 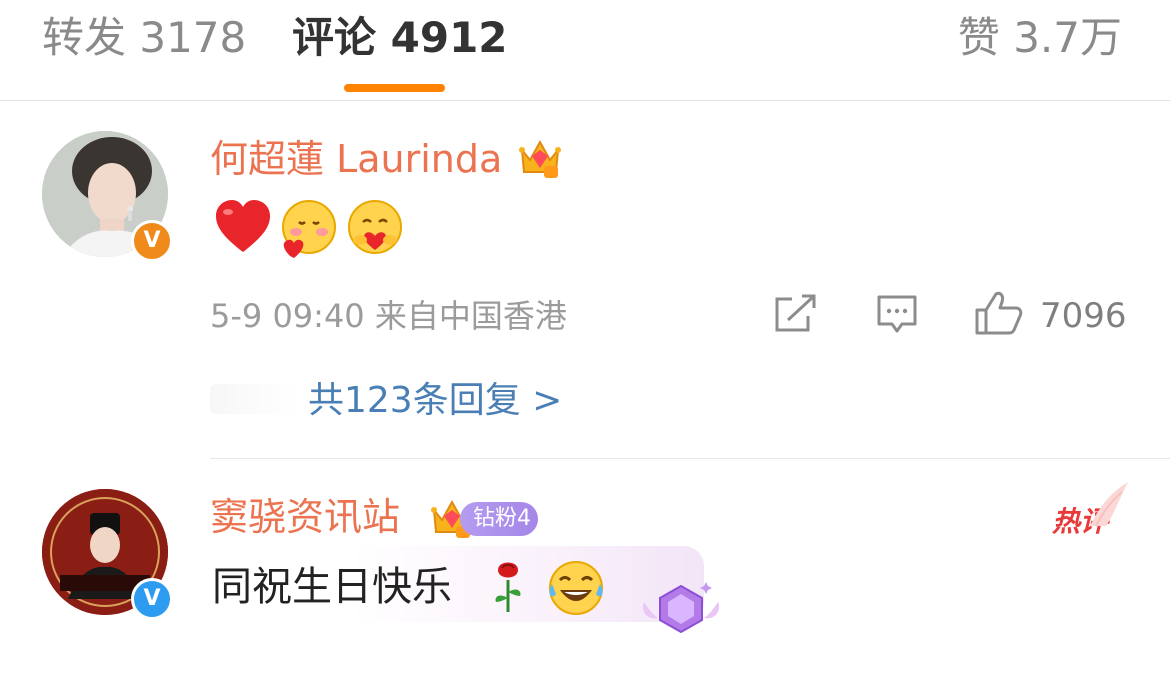 What do you see at coordinates (388, 316) in the screenshot?
I see `comment-time-location: 5-9 09:40 来自中国香港` at bounding box center [388, 316].